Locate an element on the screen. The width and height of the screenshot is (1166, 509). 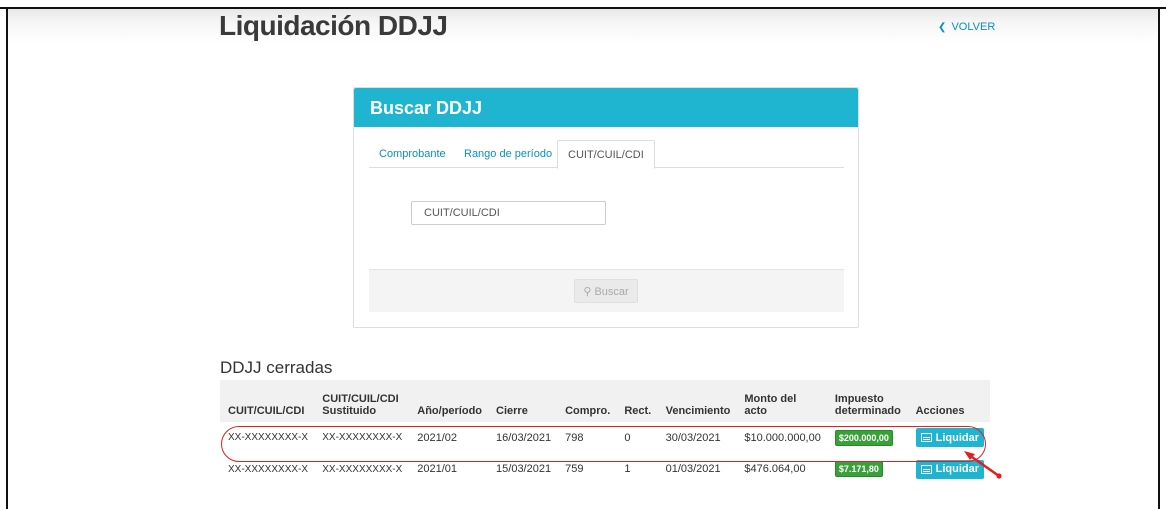
tab-cuit: CUIT/CUIL/CDI is located at coordinates (606, 154).